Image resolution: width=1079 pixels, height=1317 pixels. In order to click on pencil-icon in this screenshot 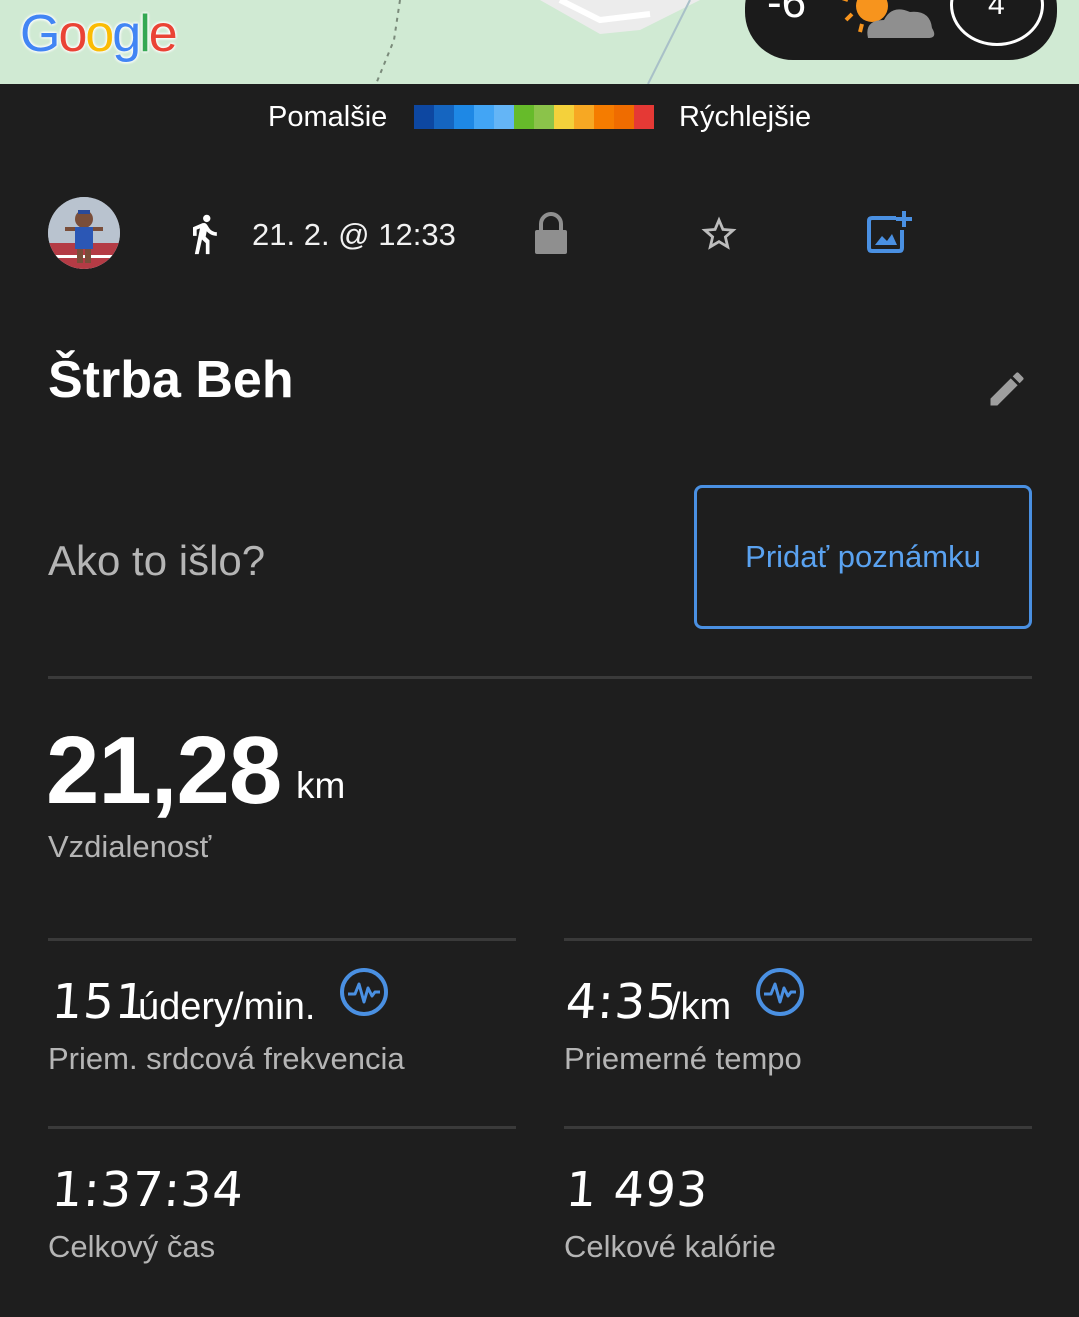, I will do `click(1007, 389)`.